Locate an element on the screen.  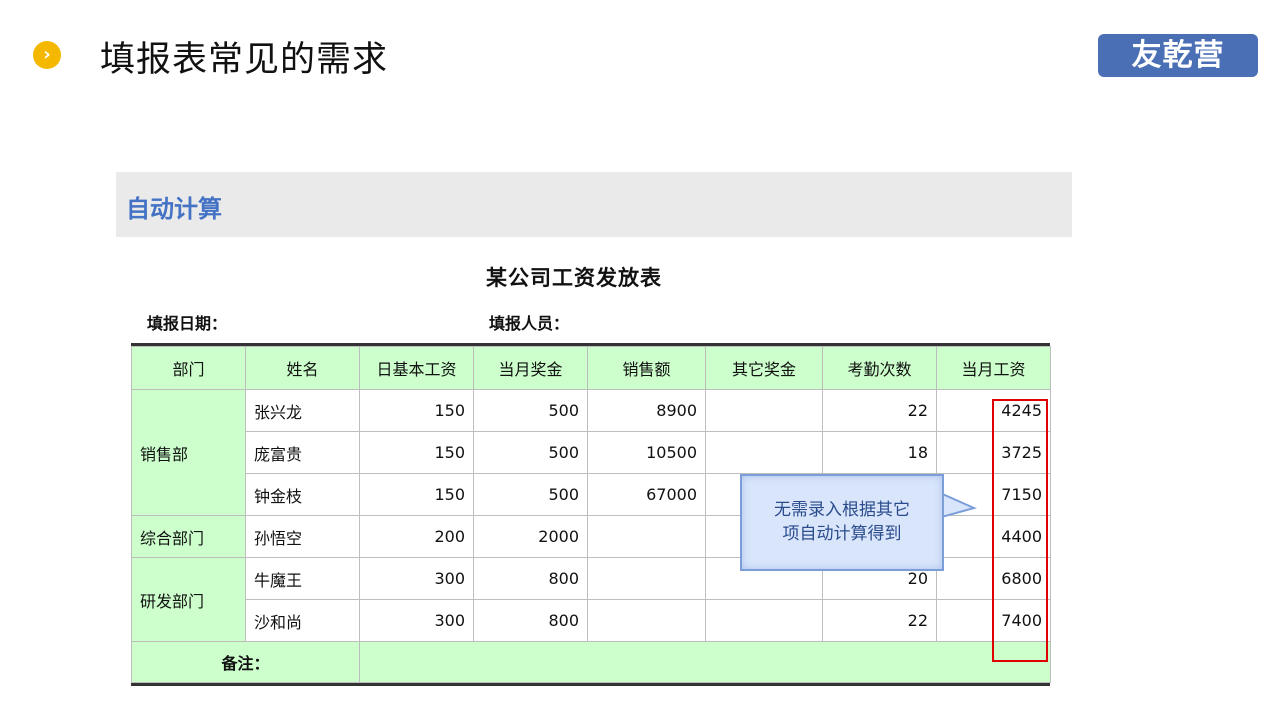
remark-input is located at coordinates (705, 662).